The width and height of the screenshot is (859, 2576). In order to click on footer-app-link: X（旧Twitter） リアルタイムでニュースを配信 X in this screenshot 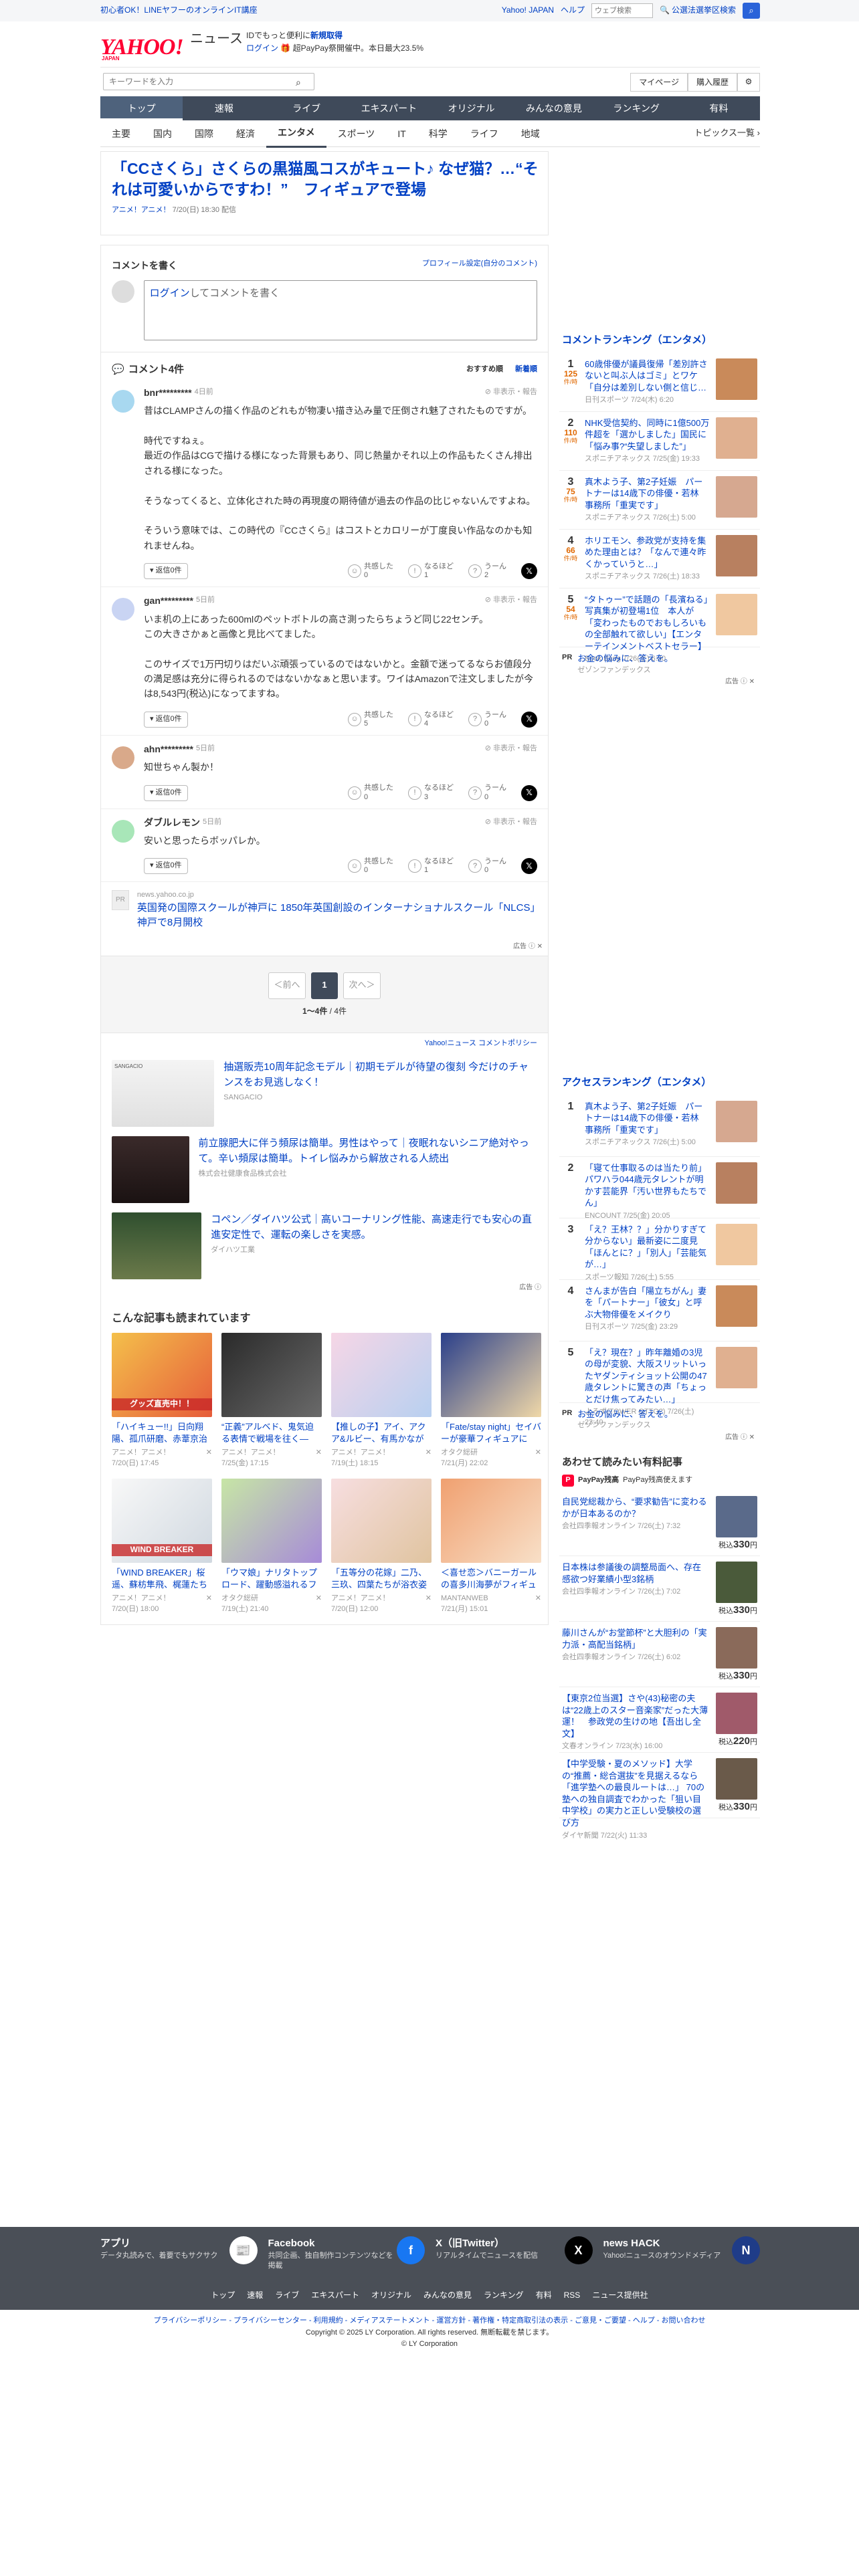, I will do `click(514, 2254)`.